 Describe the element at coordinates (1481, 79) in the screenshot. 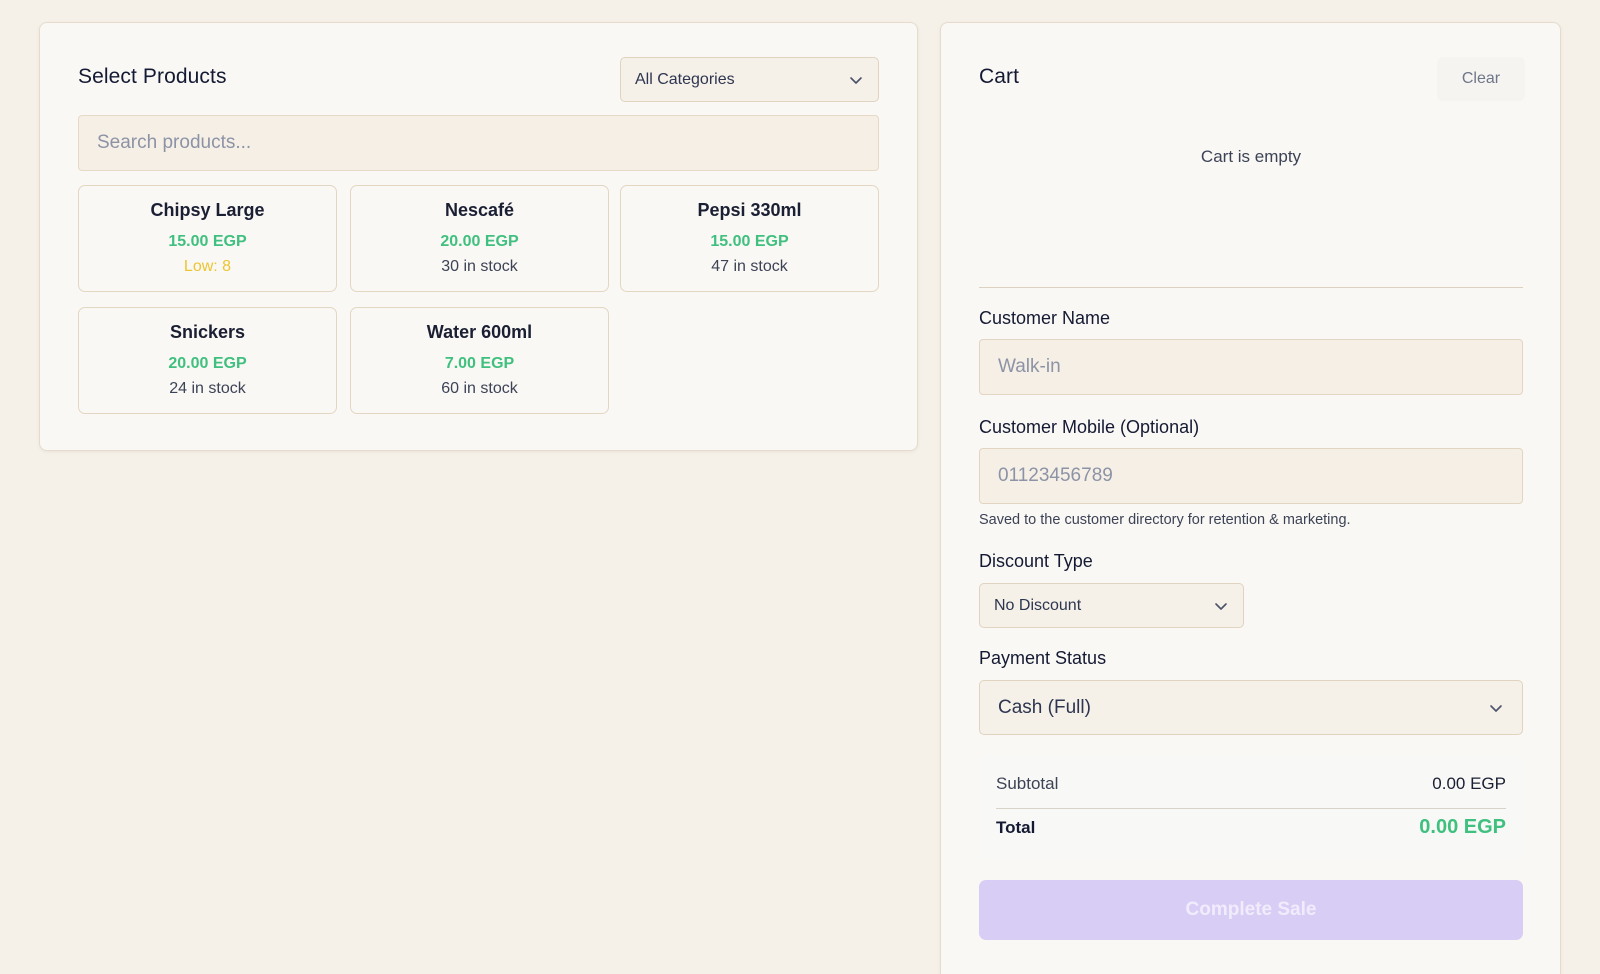

I see `clear-cart-button: Clear` at that location.